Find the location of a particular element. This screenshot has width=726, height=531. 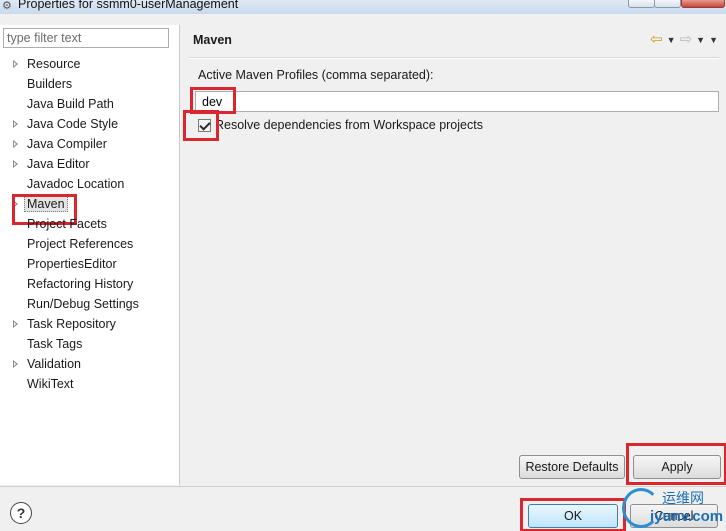

sidebar-item-label: Project Facets is located at coordinates (67, 224).